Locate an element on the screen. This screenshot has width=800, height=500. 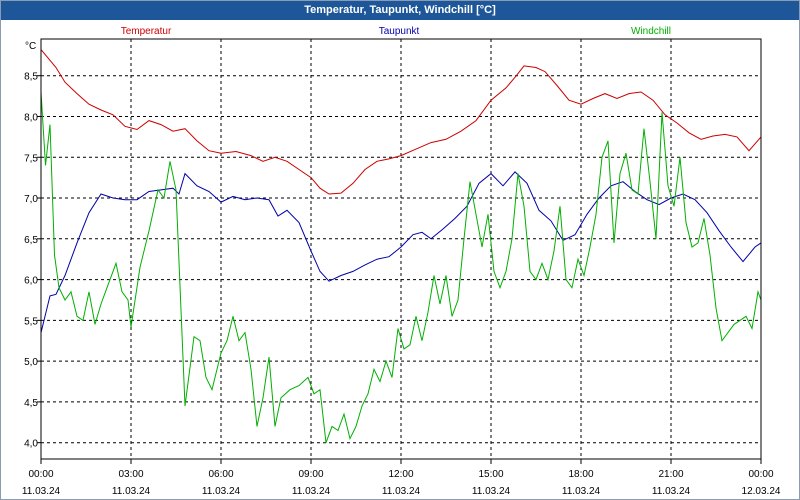
y-tick-label: 5,0 is located at coordinates (31, 362).